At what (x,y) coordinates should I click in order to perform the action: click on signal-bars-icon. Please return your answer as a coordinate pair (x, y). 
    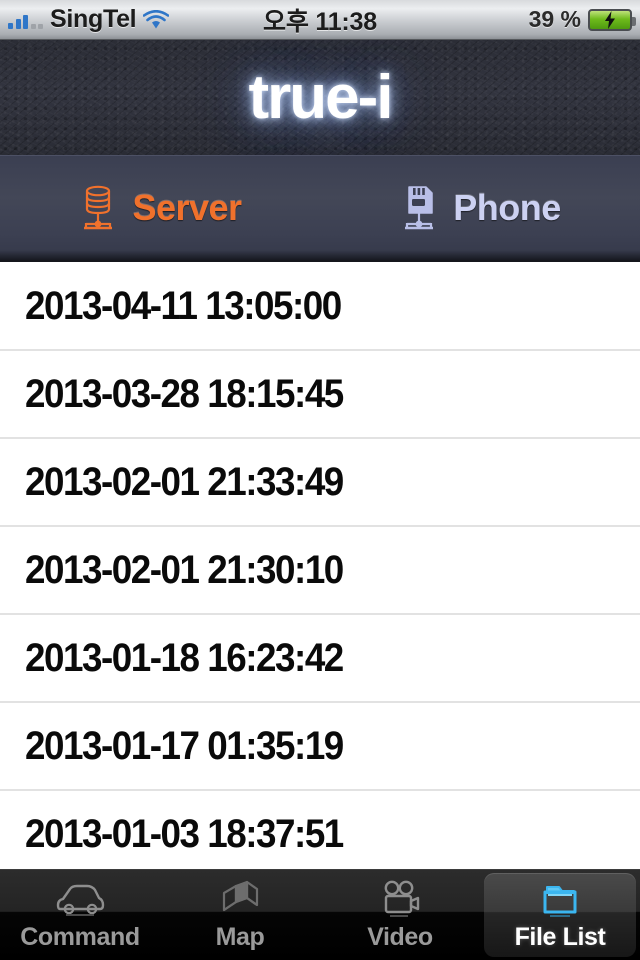
    Looking at the image, I should click on (25, 20).